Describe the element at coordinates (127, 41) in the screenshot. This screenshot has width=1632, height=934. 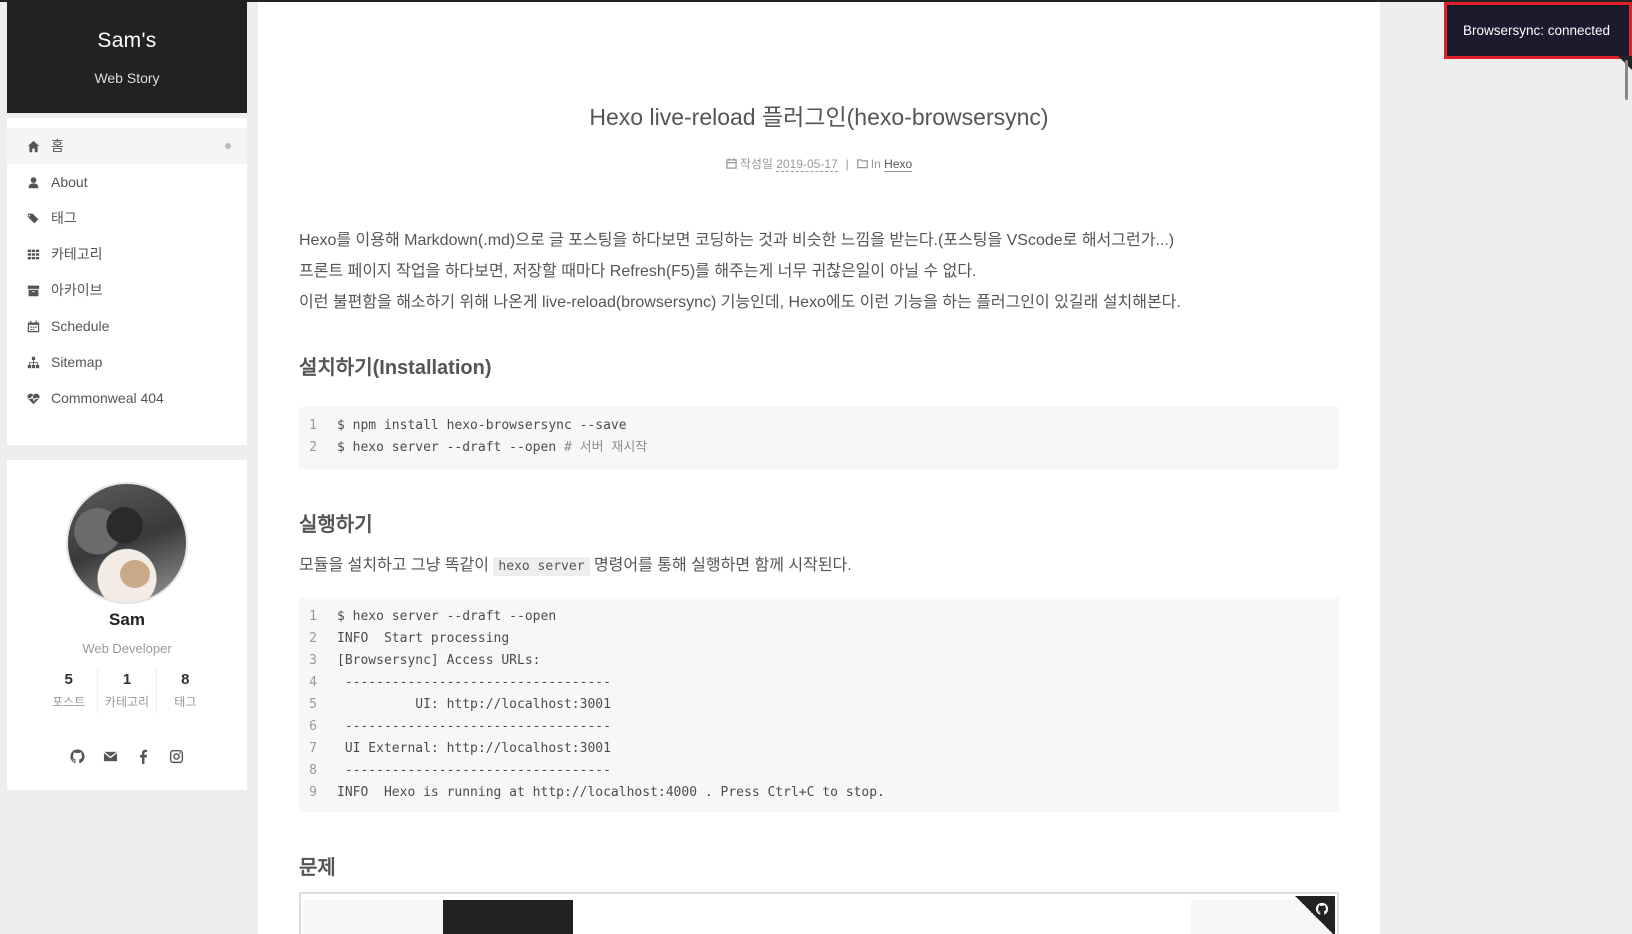
I see `site-title: Sam's` at that location.